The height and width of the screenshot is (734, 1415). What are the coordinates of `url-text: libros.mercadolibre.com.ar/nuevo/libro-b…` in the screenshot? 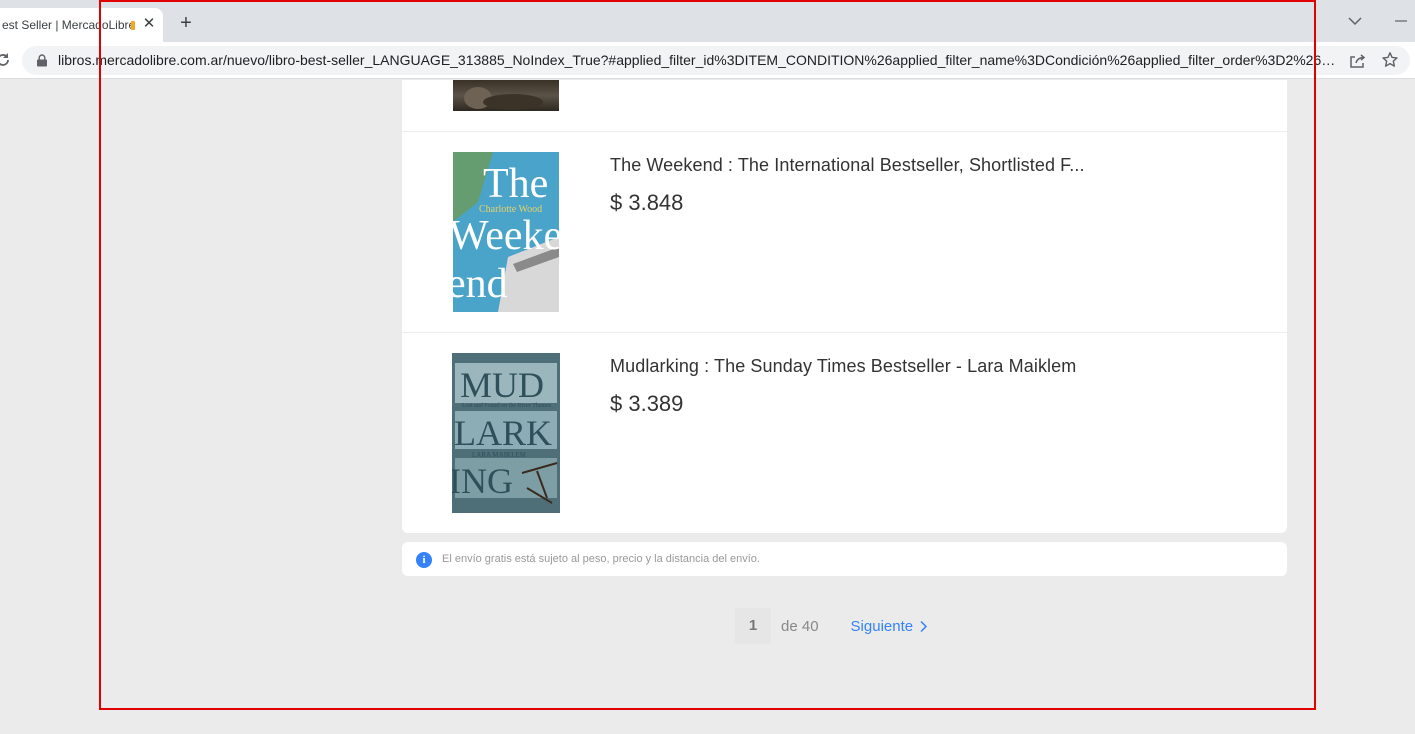 It's located at (700, 60).